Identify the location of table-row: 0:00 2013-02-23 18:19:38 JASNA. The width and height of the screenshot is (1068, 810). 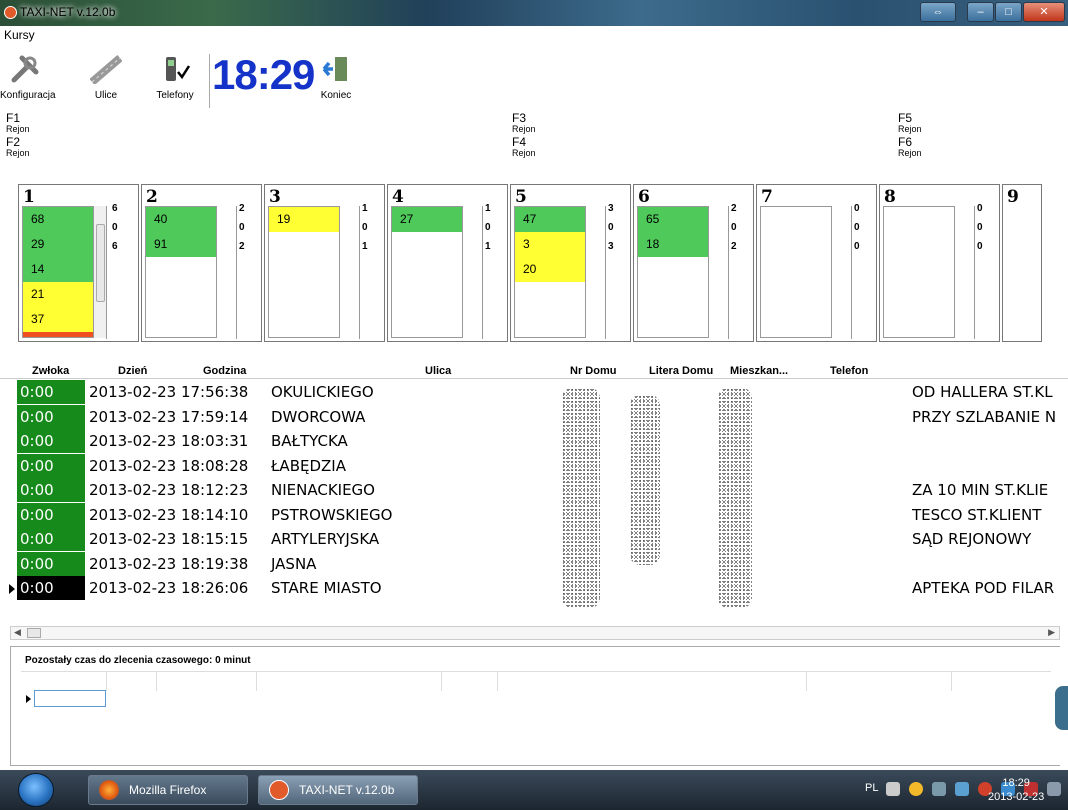
(534, 564).